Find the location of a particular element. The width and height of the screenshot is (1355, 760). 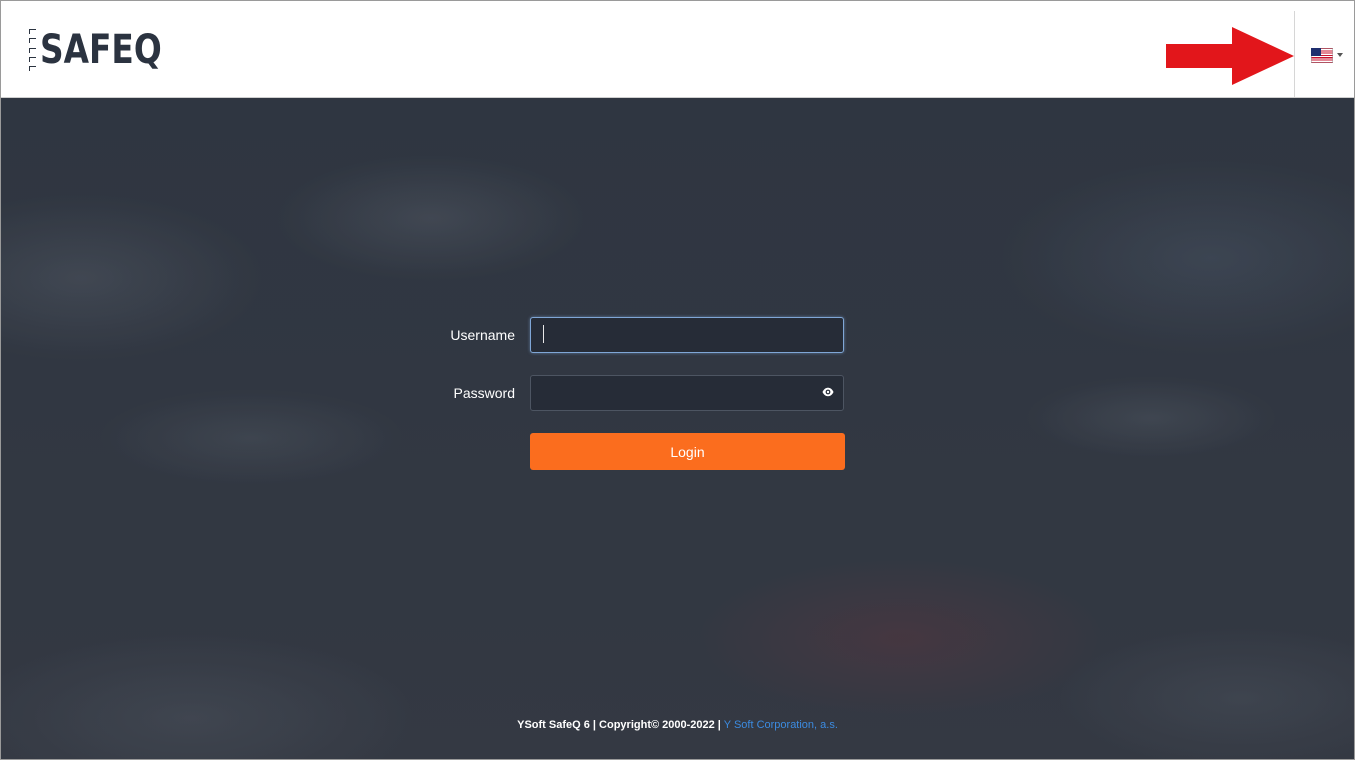

header-bar: SAFEQ is located at coordinates (677, 49).